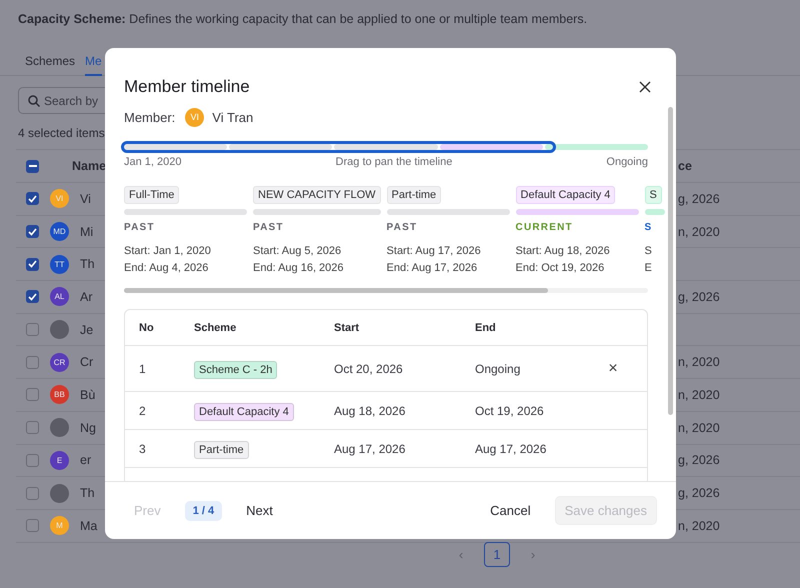 The height and width of the screenshot is (588, 800). I want to click on next-button: Next, so click(259, 510).